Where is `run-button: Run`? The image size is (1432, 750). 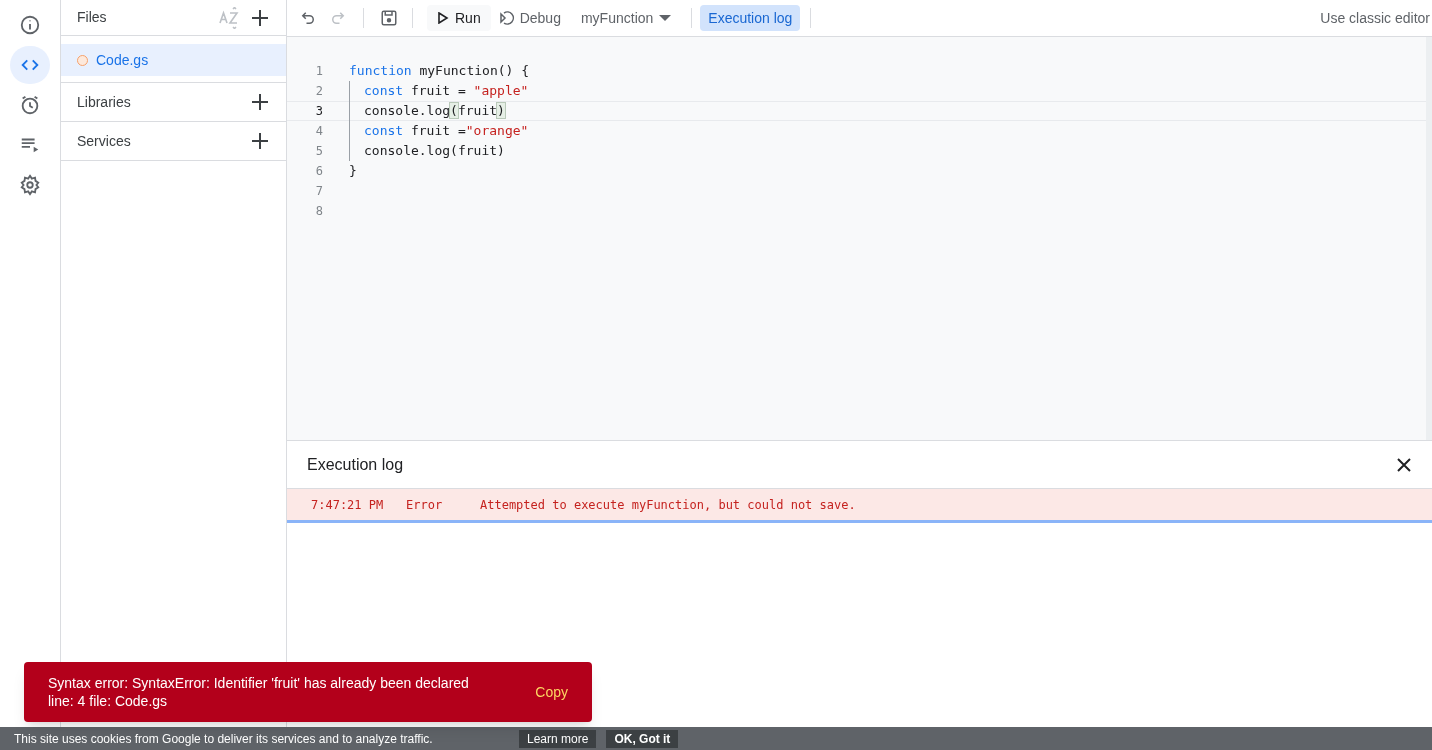
run-button: Run is located at coordinates (459, 18).